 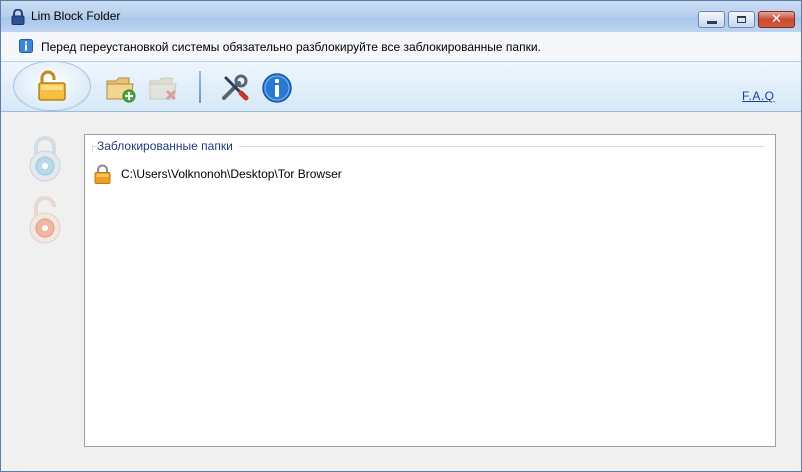 I want to click on list-item: C:\Users\Volknonoh\Desktop\Tor Browser, so click(x=218, y=174).